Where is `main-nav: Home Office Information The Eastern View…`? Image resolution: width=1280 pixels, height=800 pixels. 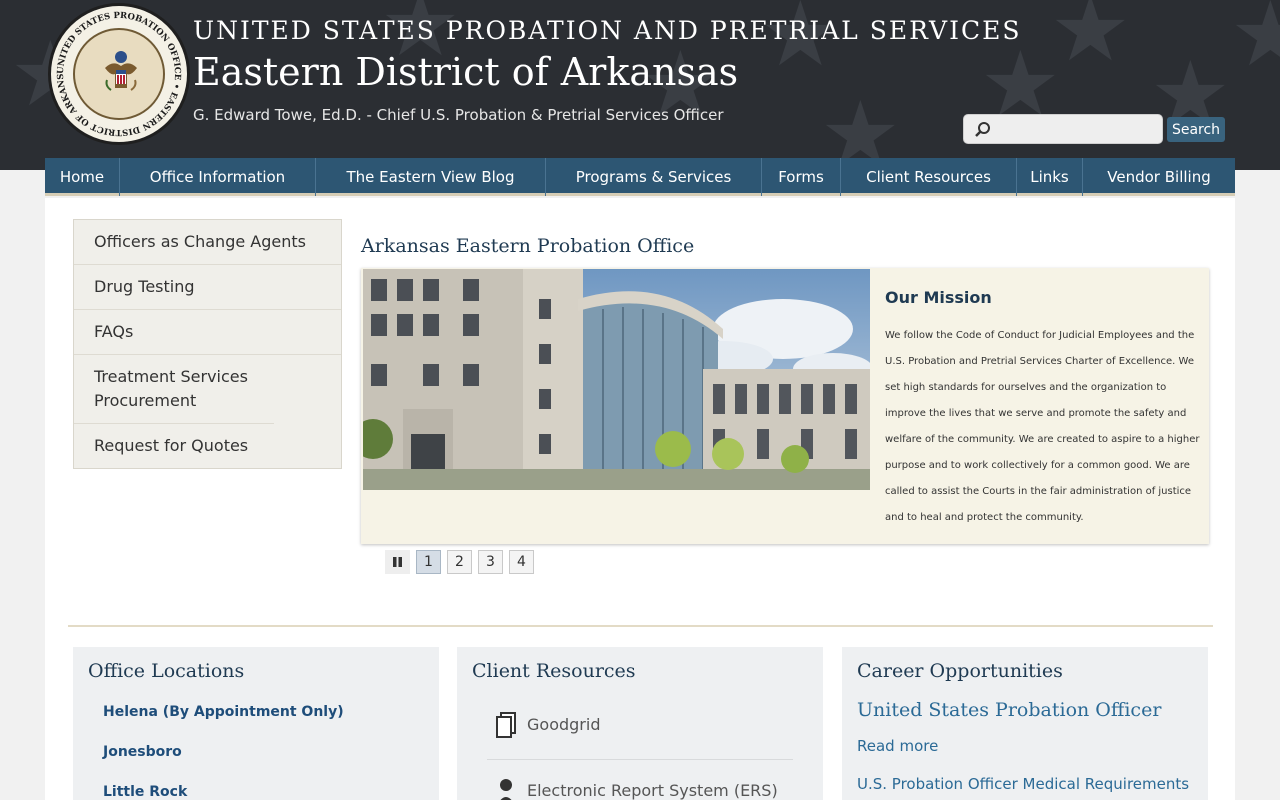 main-nav: Home Office Information The Eastern View… is located at coordinates (640, 177).